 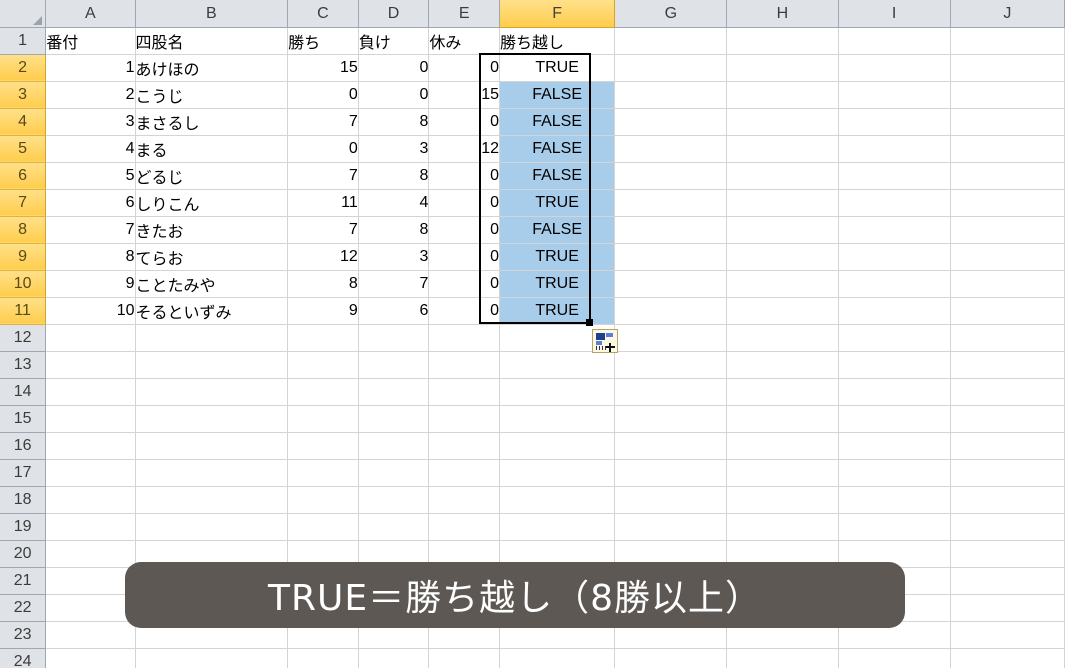 What do you see at coordinates (23, 176) in the screenshot?
I see `row-header-6: 6` at bounding box center [23, 176].